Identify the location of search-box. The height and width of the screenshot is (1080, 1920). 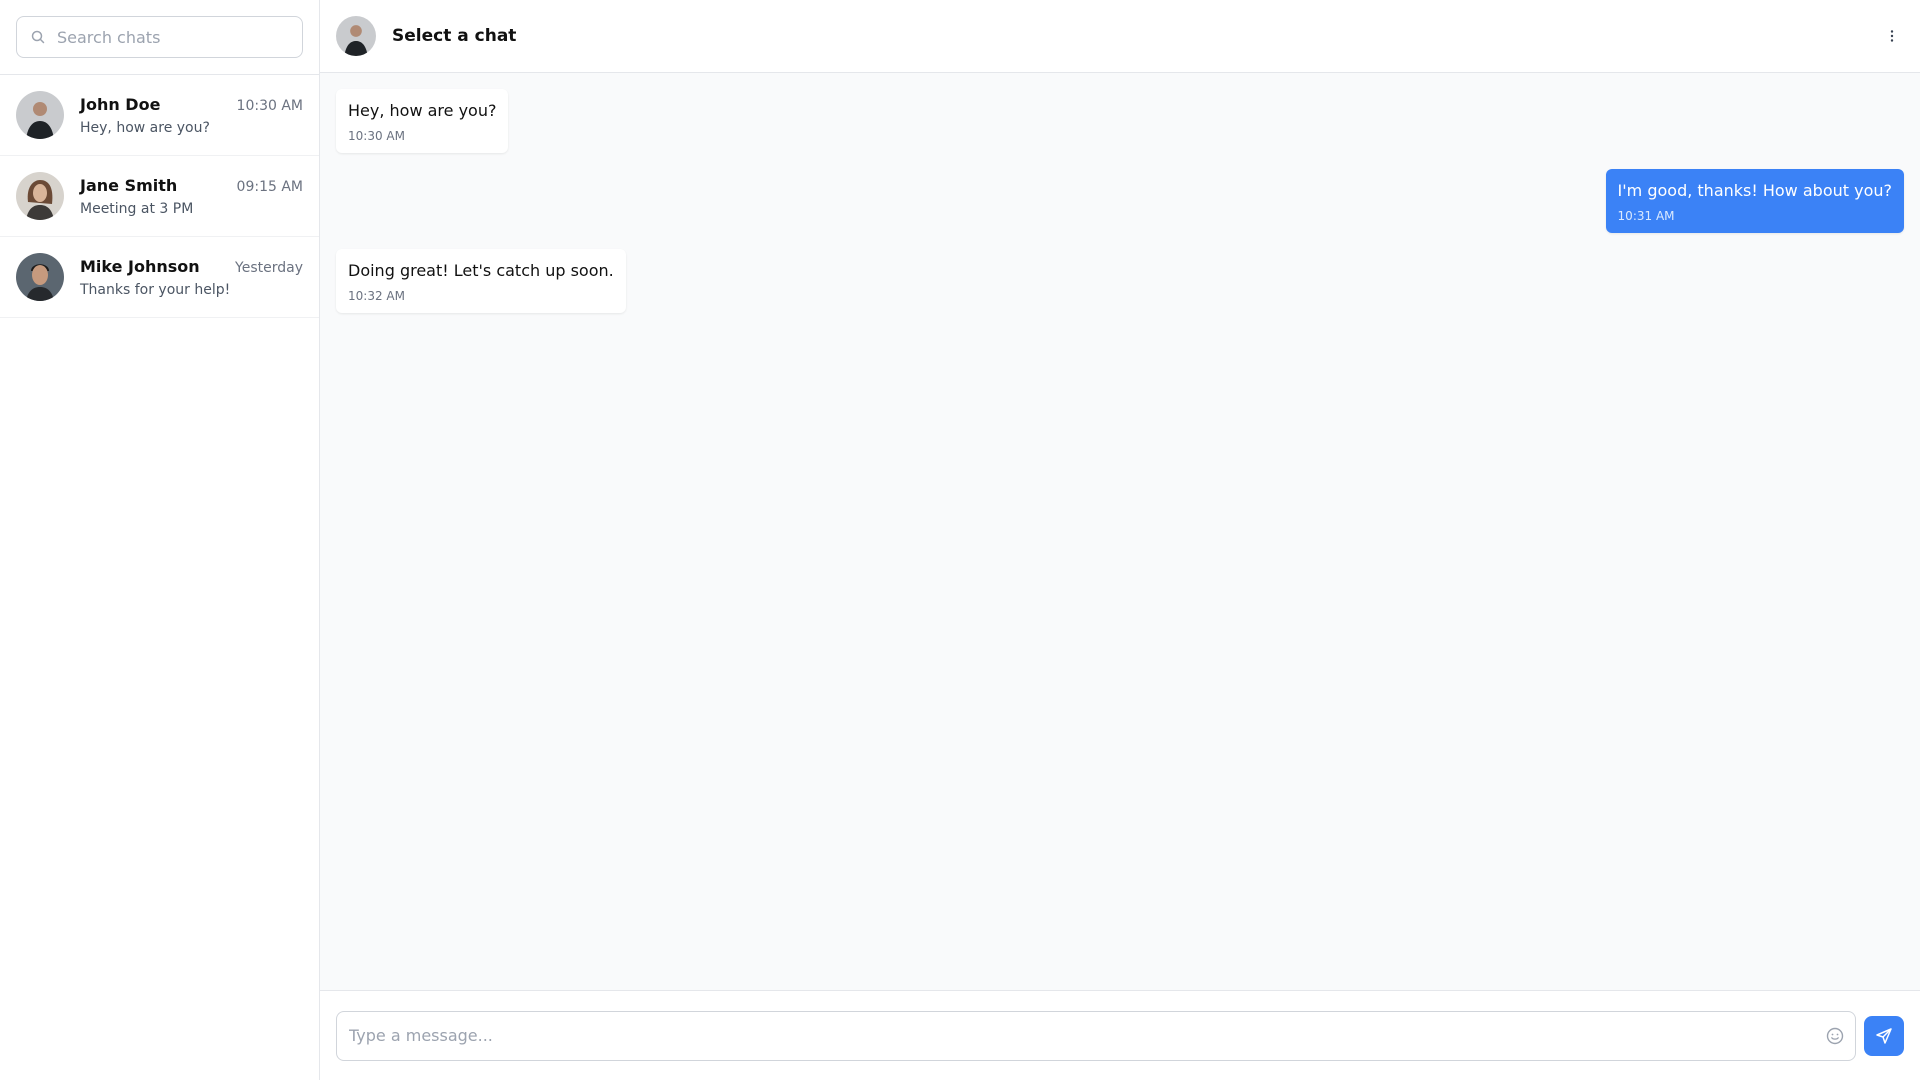
(159, 37).